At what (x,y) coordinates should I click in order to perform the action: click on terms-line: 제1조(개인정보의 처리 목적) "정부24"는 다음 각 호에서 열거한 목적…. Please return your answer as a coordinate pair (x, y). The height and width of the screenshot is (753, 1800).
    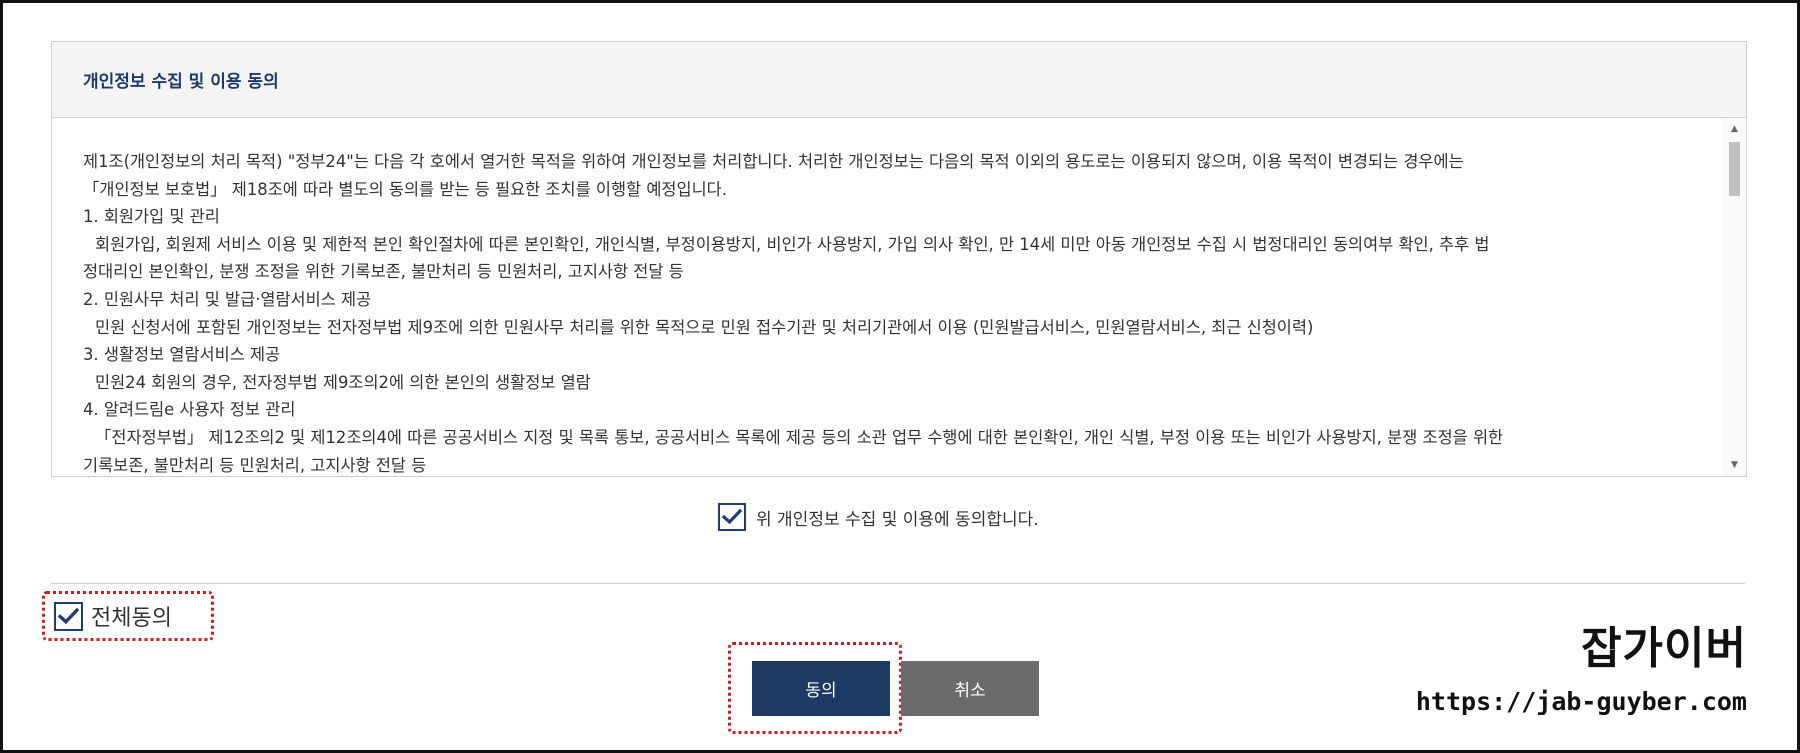
    Looking at the image, I should click on (773, 161).